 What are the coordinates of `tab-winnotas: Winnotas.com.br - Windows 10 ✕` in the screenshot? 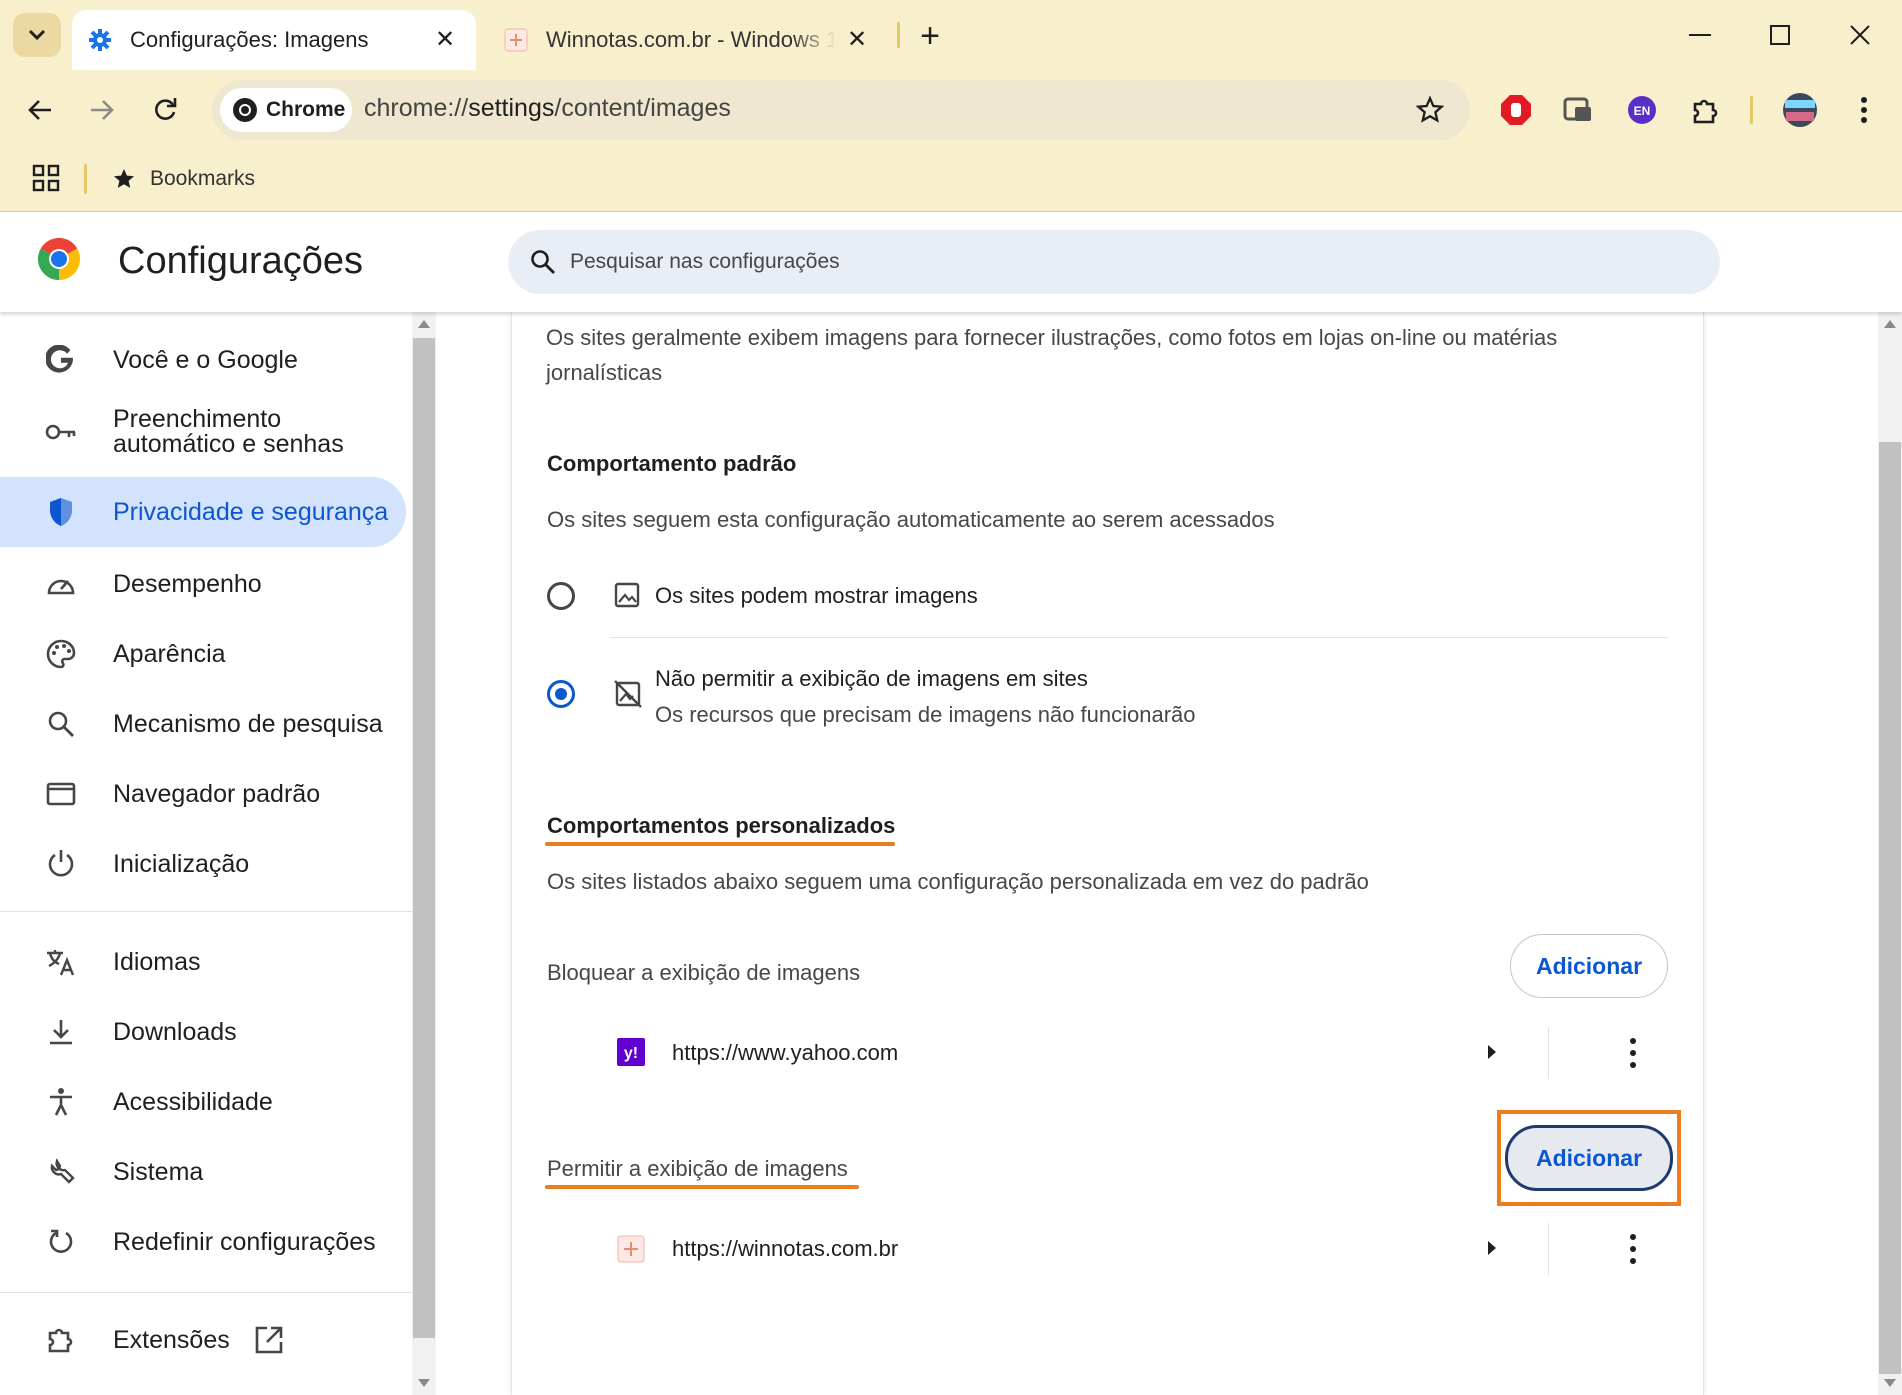 It's located at (688, 40).